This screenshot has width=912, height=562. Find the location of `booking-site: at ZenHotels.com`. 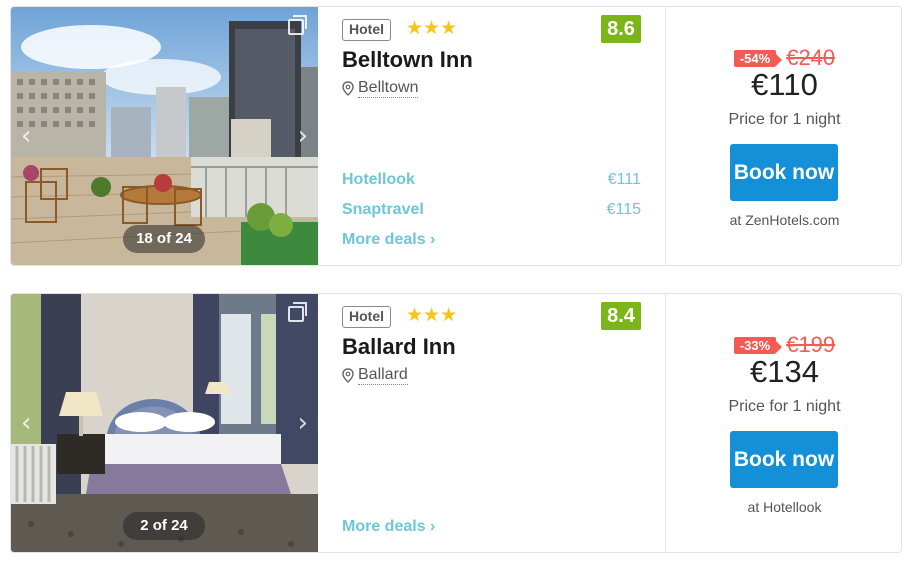

booking-site: at ZenHotels.com is located at coordinates (784, 220).